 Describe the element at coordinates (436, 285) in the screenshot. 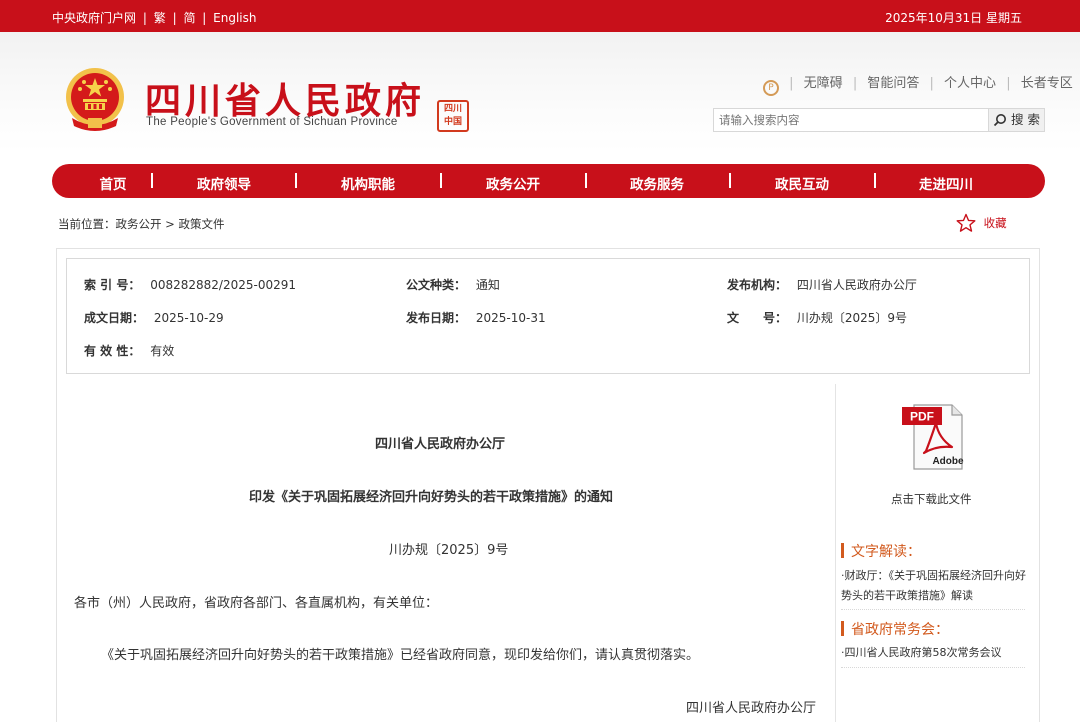

I see `meta-label: 公文种类：` at that location.